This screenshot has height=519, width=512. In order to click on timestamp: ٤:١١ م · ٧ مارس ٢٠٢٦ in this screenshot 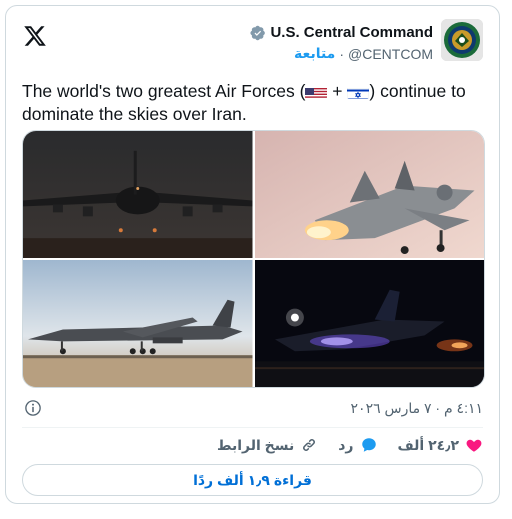, I will do `click(417, 408)`.